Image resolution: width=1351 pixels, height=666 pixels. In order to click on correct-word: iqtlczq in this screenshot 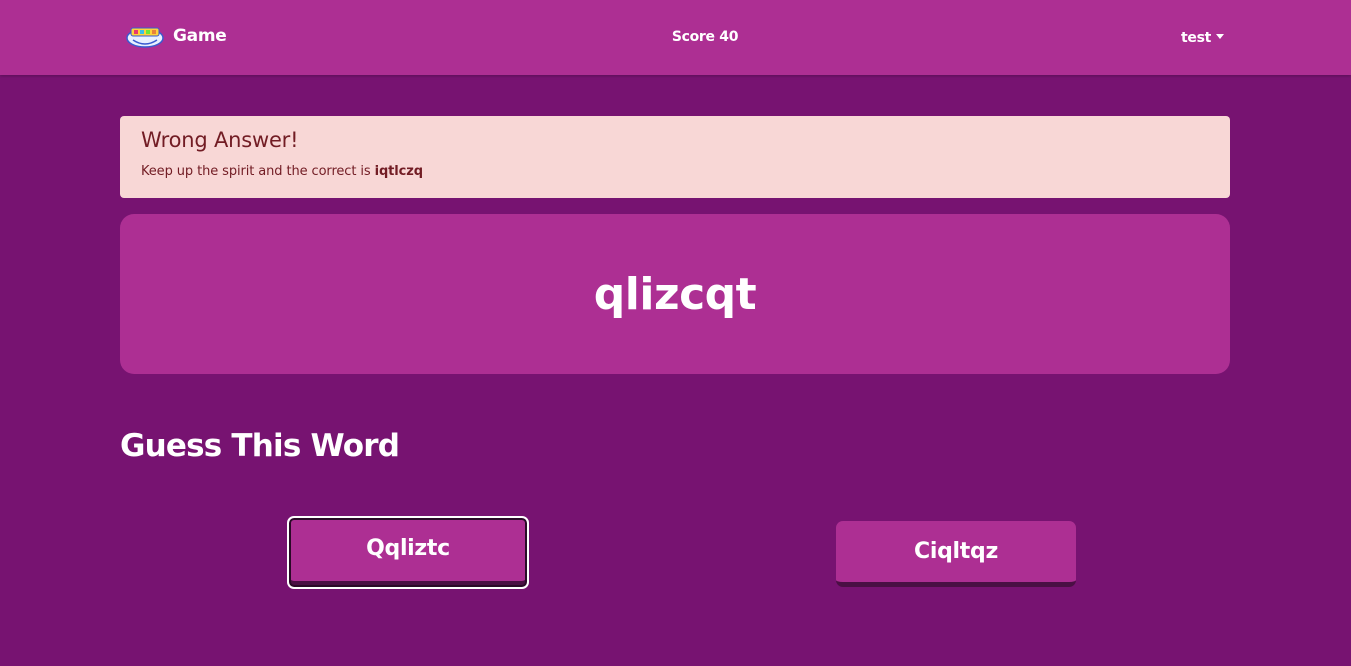, I will do `click(398, 171)`.